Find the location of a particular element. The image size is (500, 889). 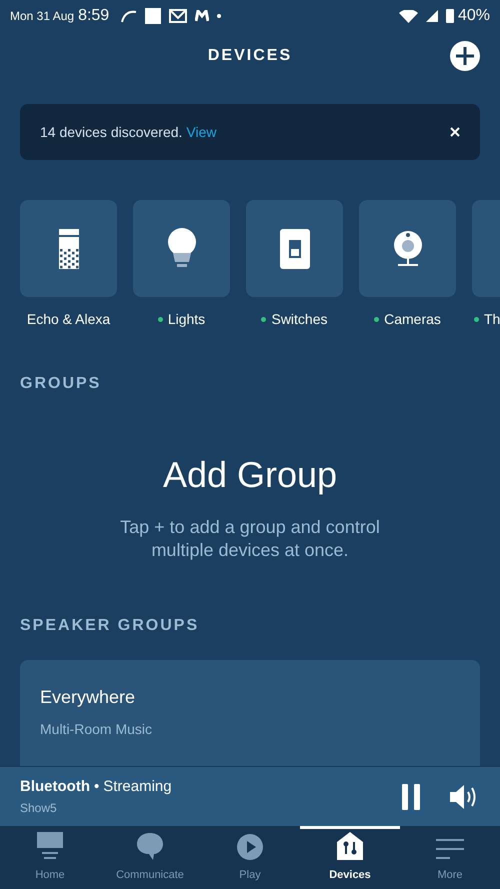

light-bulb-icon is located at coordinates (181, 249).